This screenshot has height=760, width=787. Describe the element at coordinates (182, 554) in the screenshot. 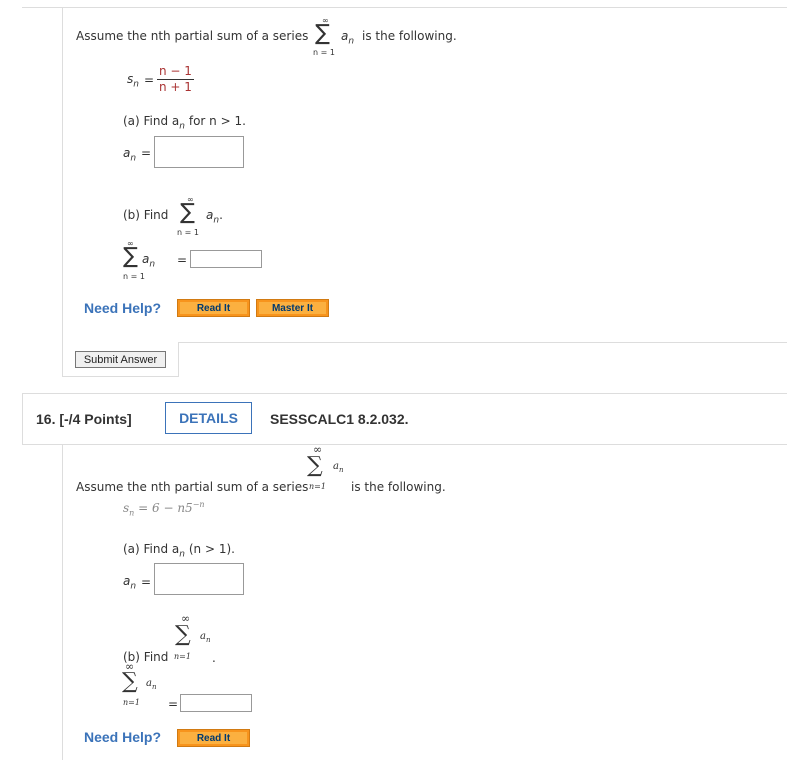

I see `p16-part-a-sub: n` at that location.